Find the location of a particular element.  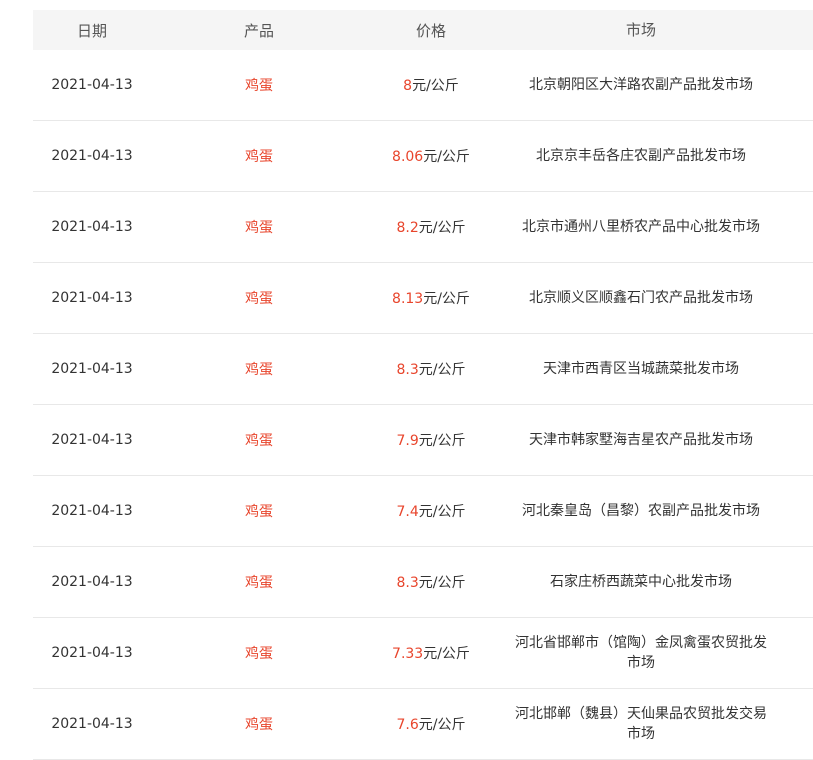

row-market: 北京市通州八里桥农产品中心批发市场 is located at coordinates (641, 227).